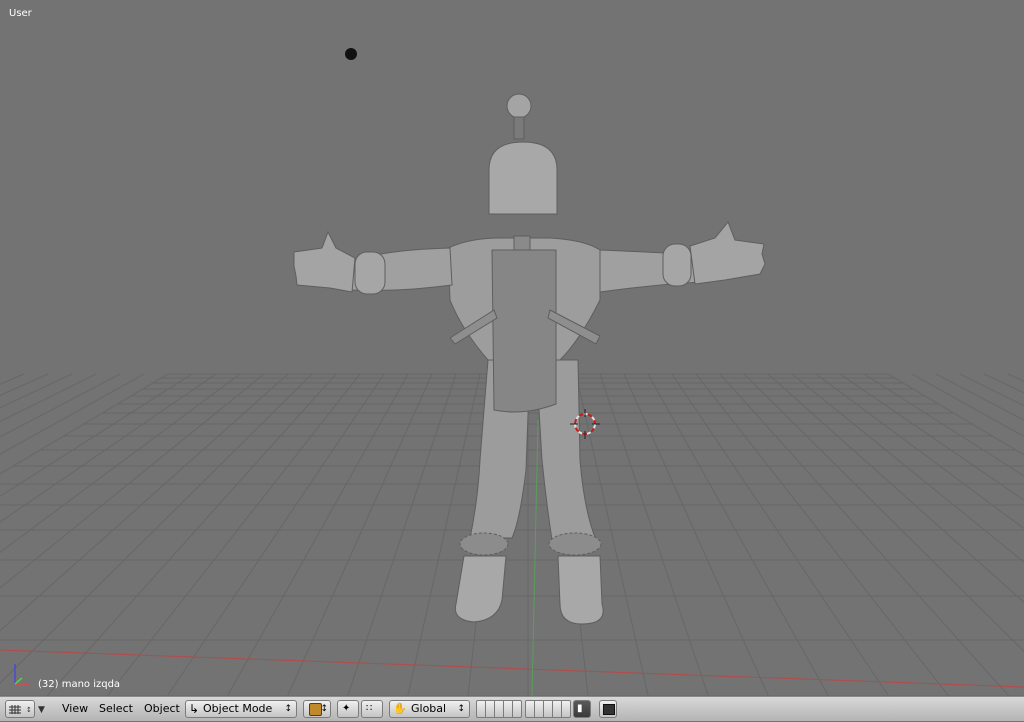 This screenshot has width=1024, height=722. I want to click on transform-orientation-selector: ✋ Global ↕, so click(429, 709).